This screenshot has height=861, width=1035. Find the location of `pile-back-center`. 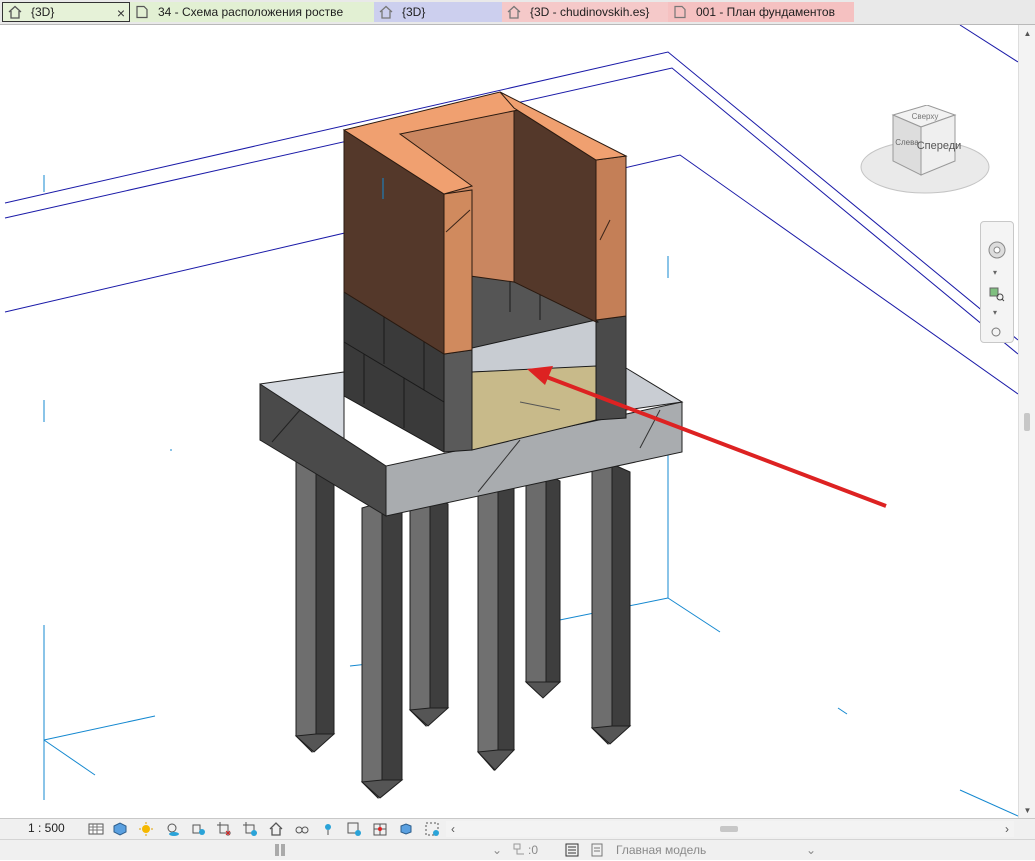

pile-back-center is located at coordinates (496, 625).